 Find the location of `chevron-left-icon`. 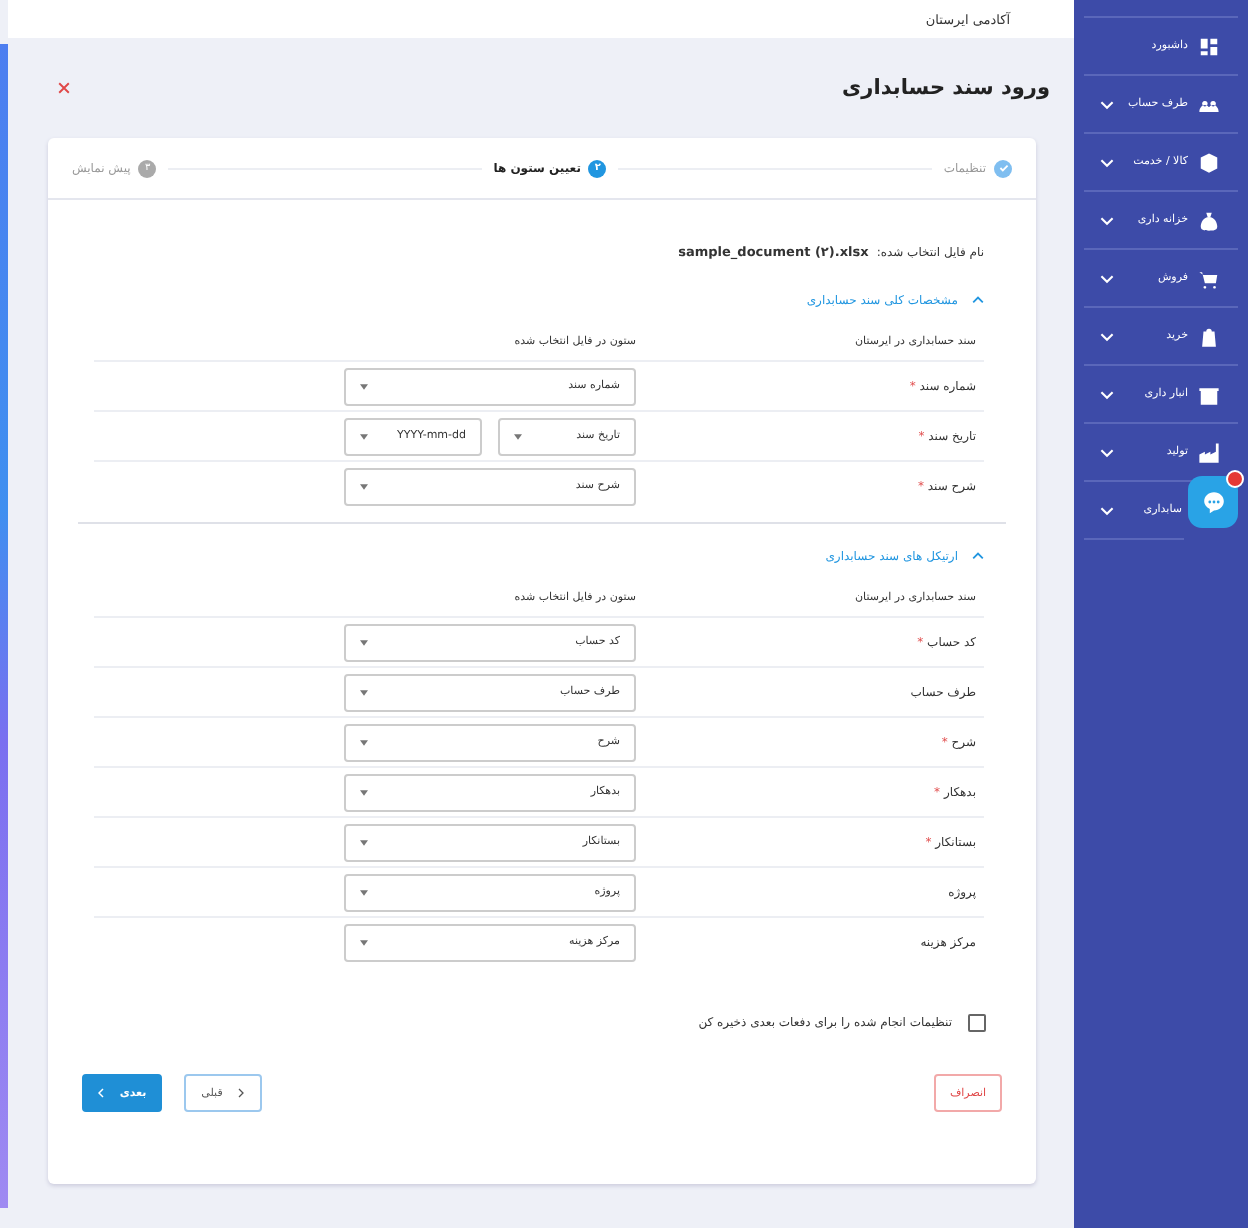

chevron-left-icon is located at coordinates (100, 1093).